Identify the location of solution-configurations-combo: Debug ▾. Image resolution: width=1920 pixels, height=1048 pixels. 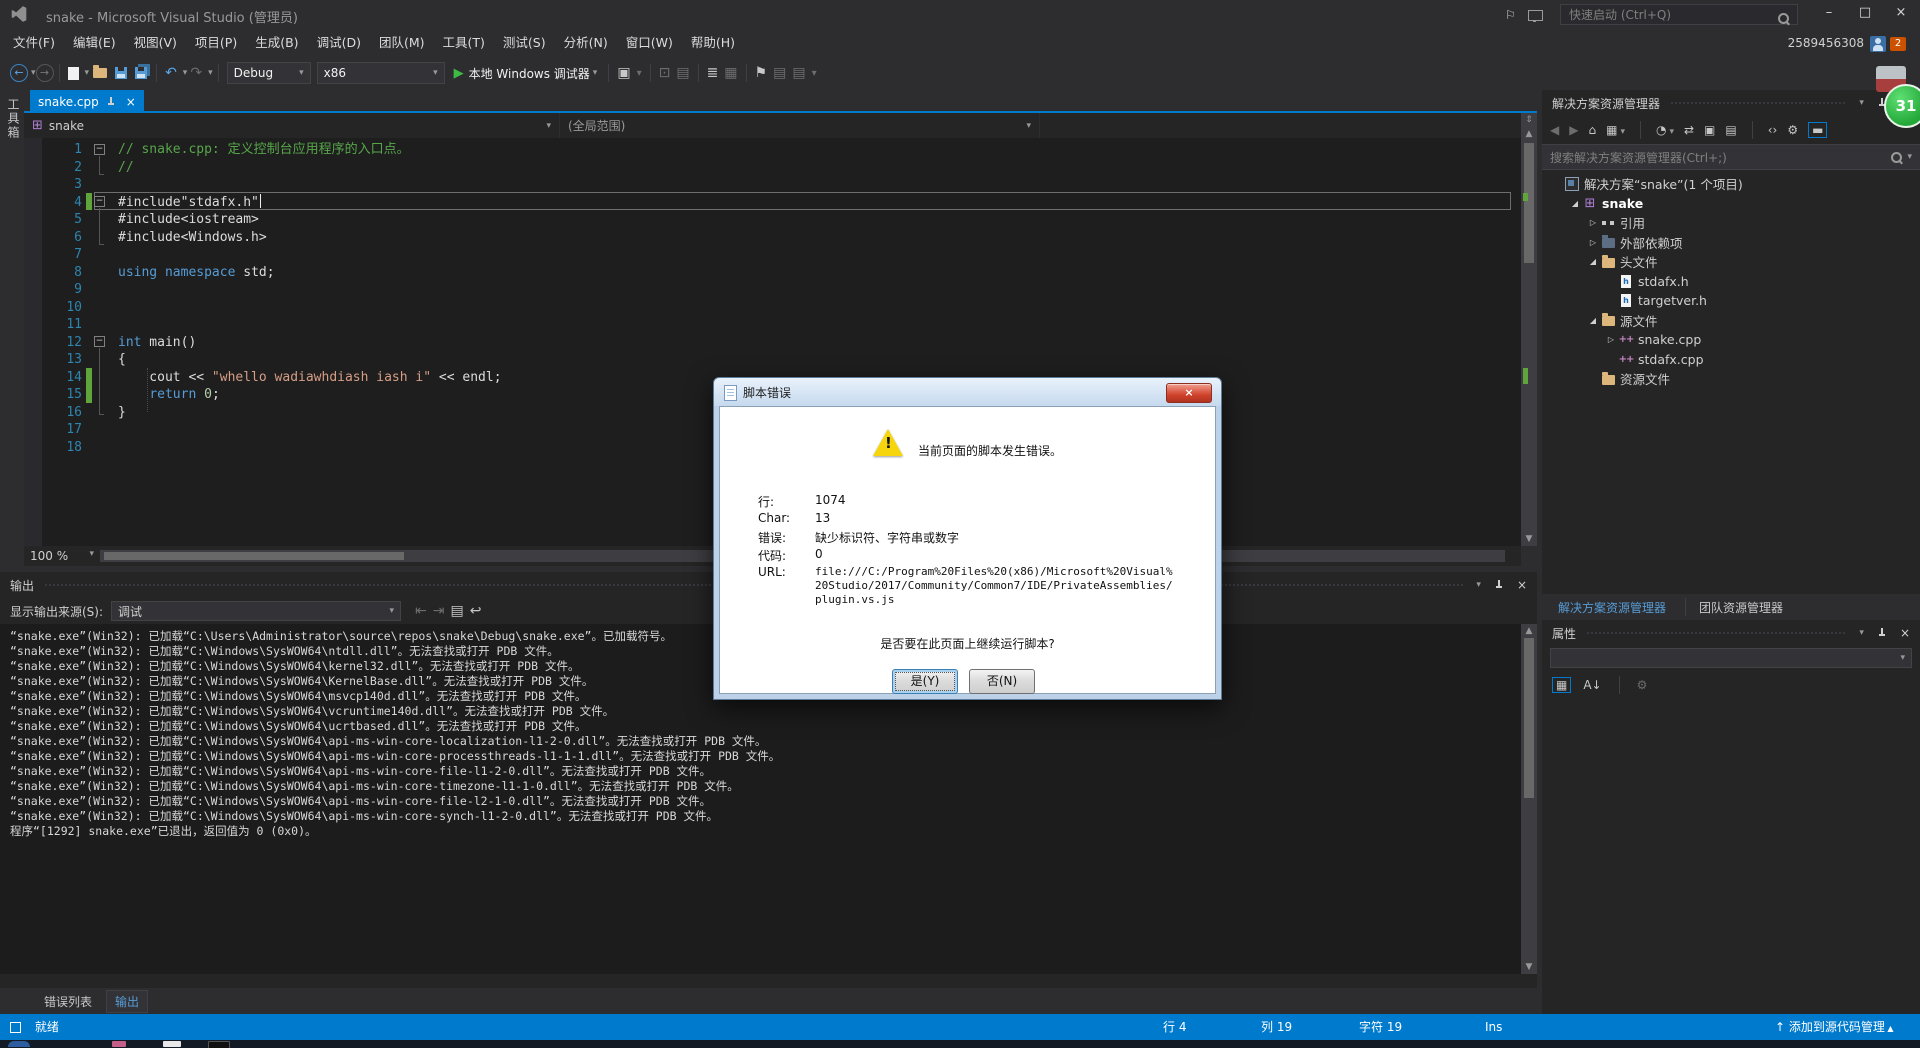
(268, 73).